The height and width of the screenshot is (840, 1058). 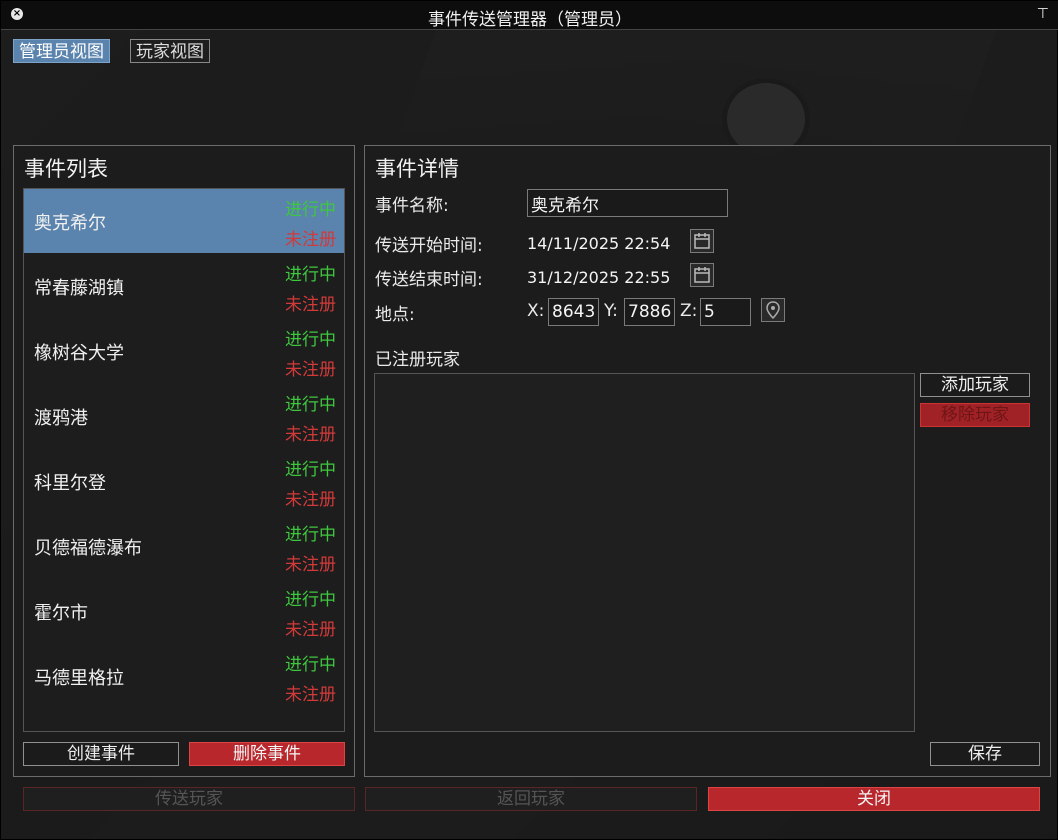 I want to click on tab-admin-view: 管理员视图, so click(x=61, y=51).